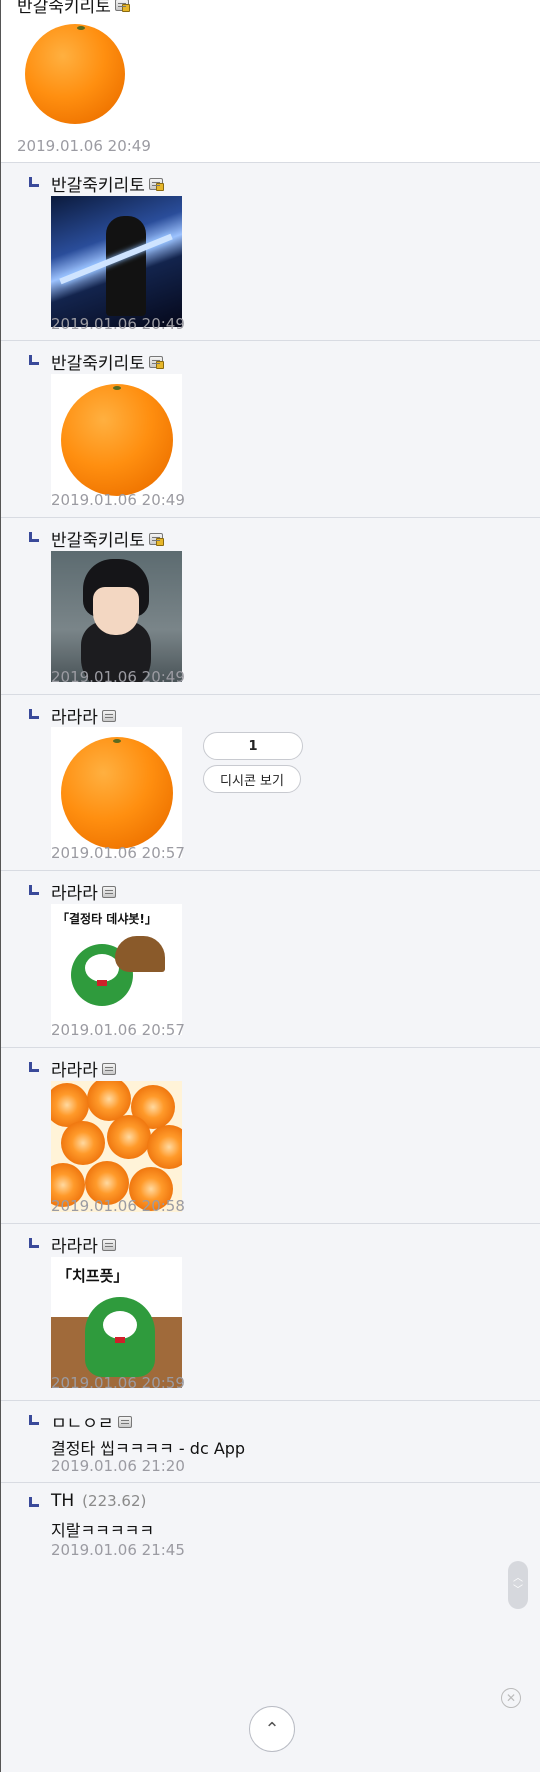  Describe the element at coordinates (270, 1442) in the screenshot. I see `comment-item: ㅁㄴㅇㄹ 결정타 씹ㅋㅋㅋㅋ - dc App 2019.01.06 21:20` at that location.